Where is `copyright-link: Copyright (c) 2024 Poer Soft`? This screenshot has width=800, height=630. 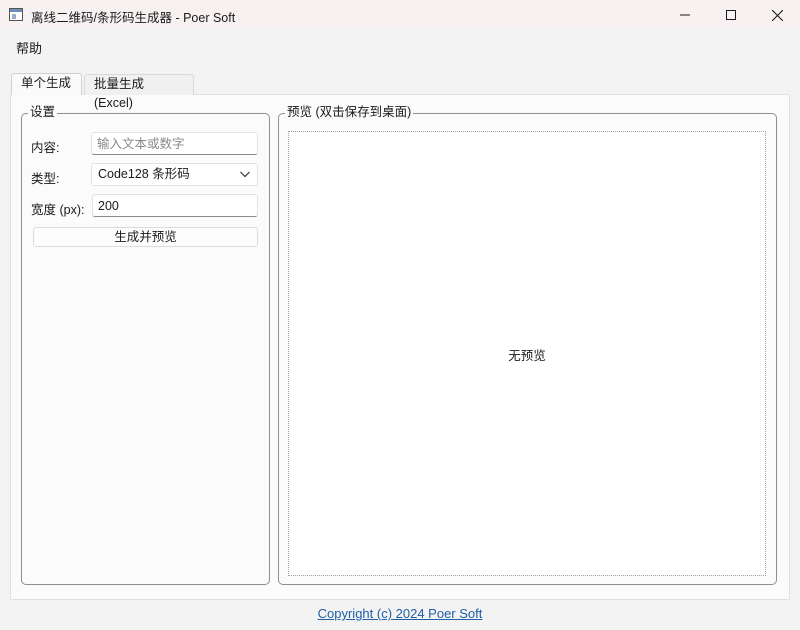 copyright-link: Copyright (c) 2024 Poer Soft is located at coordinates (400, 613).